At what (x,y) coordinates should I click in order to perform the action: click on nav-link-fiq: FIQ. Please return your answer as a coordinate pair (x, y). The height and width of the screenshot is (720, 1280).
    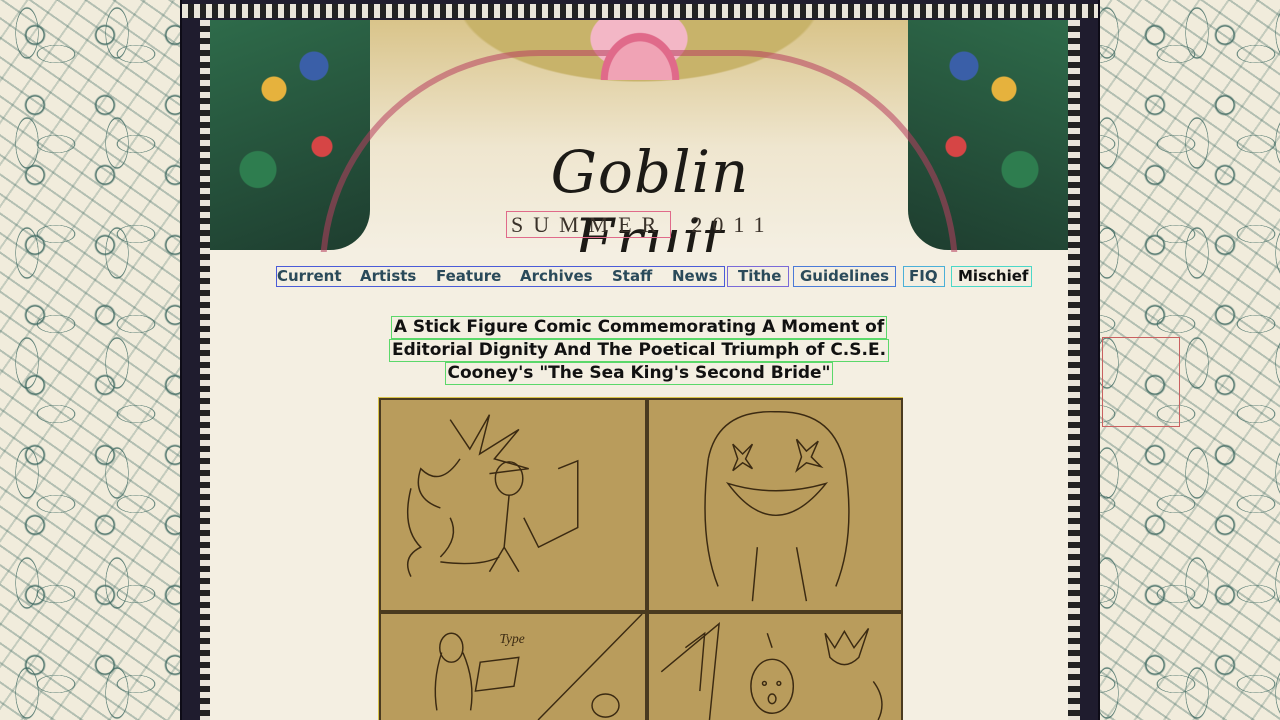
    Looking at the image, I should click on (923, 276).